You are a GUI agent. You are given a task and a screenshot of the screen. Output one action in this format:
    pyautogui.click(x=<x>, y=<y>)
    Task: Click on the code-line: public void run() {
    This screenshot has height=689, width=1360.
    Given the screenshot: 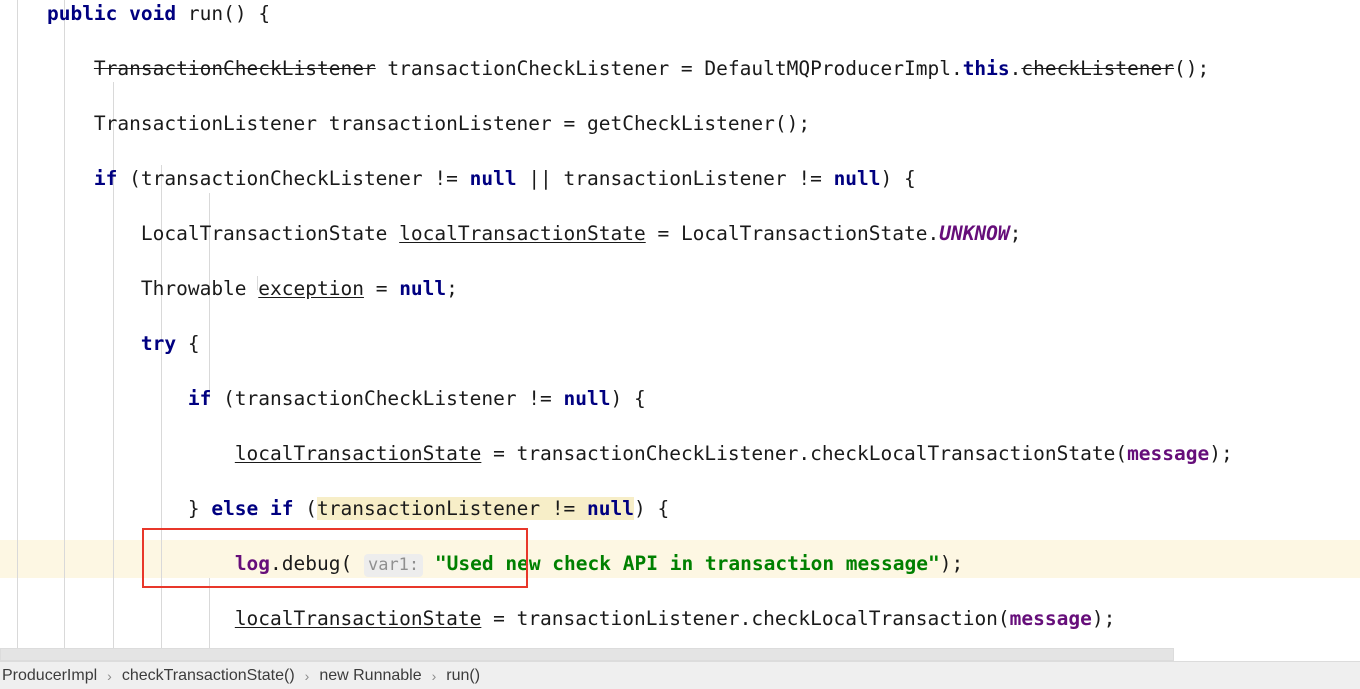 What is the action you would take?
    pyautogui.click(x=680, y=14)
    